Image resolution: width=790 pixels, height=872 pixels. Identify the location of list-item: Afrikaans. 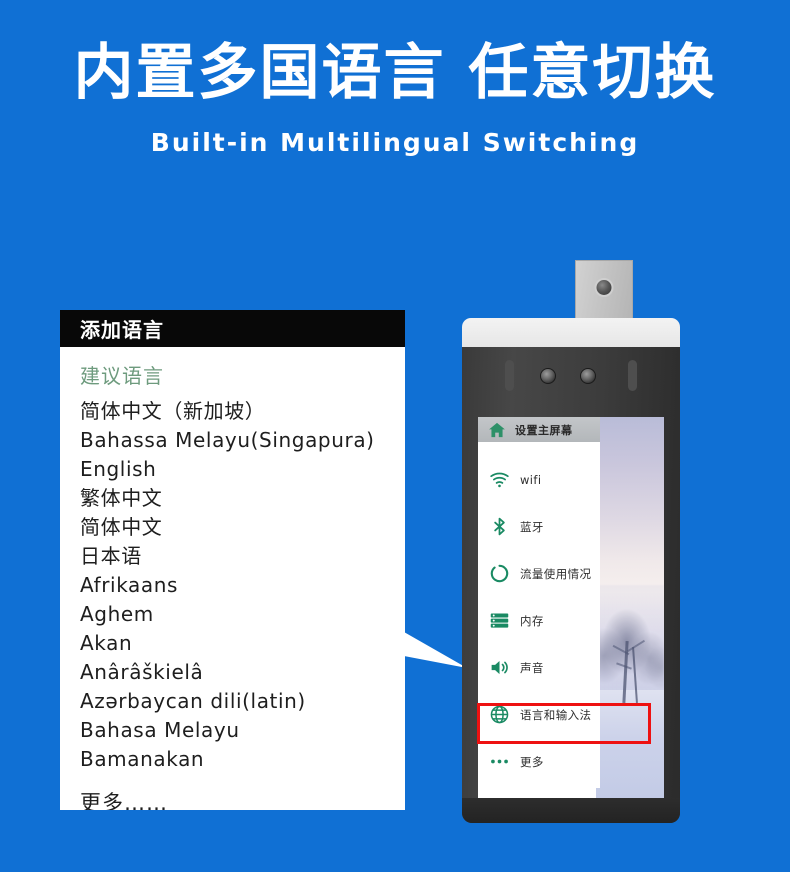
(242, 585).